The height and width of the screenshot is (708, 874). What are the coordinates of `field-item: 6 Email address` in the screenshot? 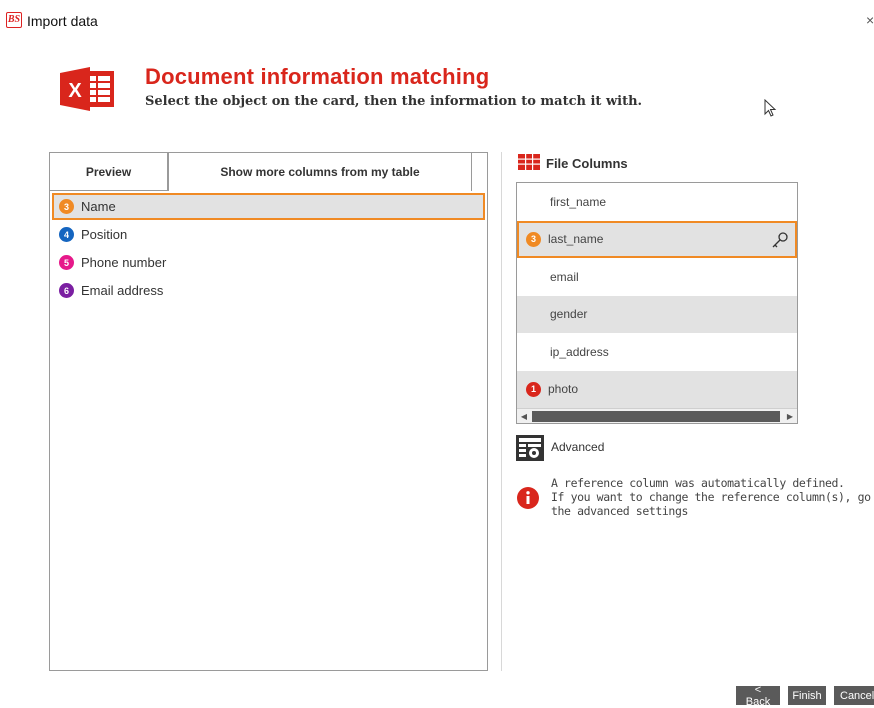 It's located at (268, 290).